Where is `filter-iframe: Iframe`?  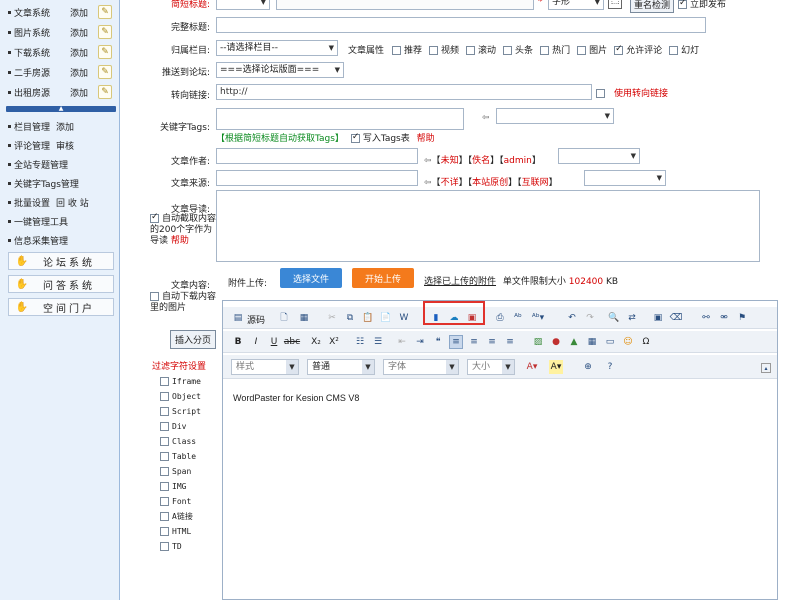
filter-iframe: Iframe is located at coordinates (180, 381).